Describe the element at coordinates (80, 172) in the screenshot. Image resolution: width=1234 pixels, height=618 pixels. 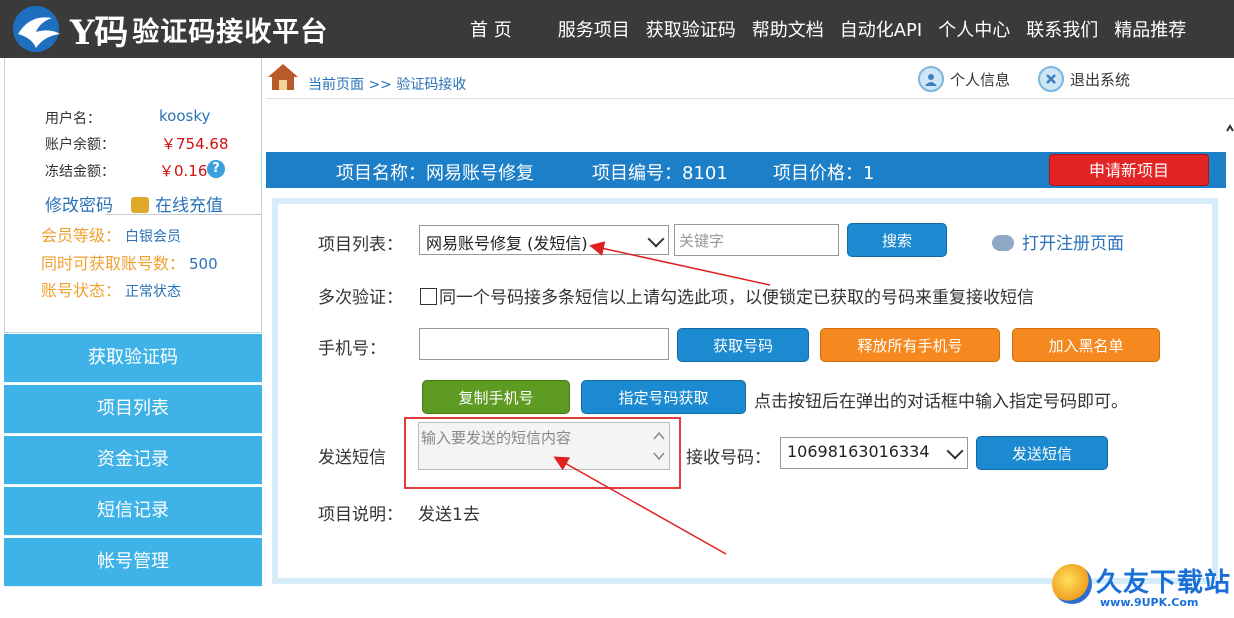
I see `frozen-label: 冻结金额：` at that location.